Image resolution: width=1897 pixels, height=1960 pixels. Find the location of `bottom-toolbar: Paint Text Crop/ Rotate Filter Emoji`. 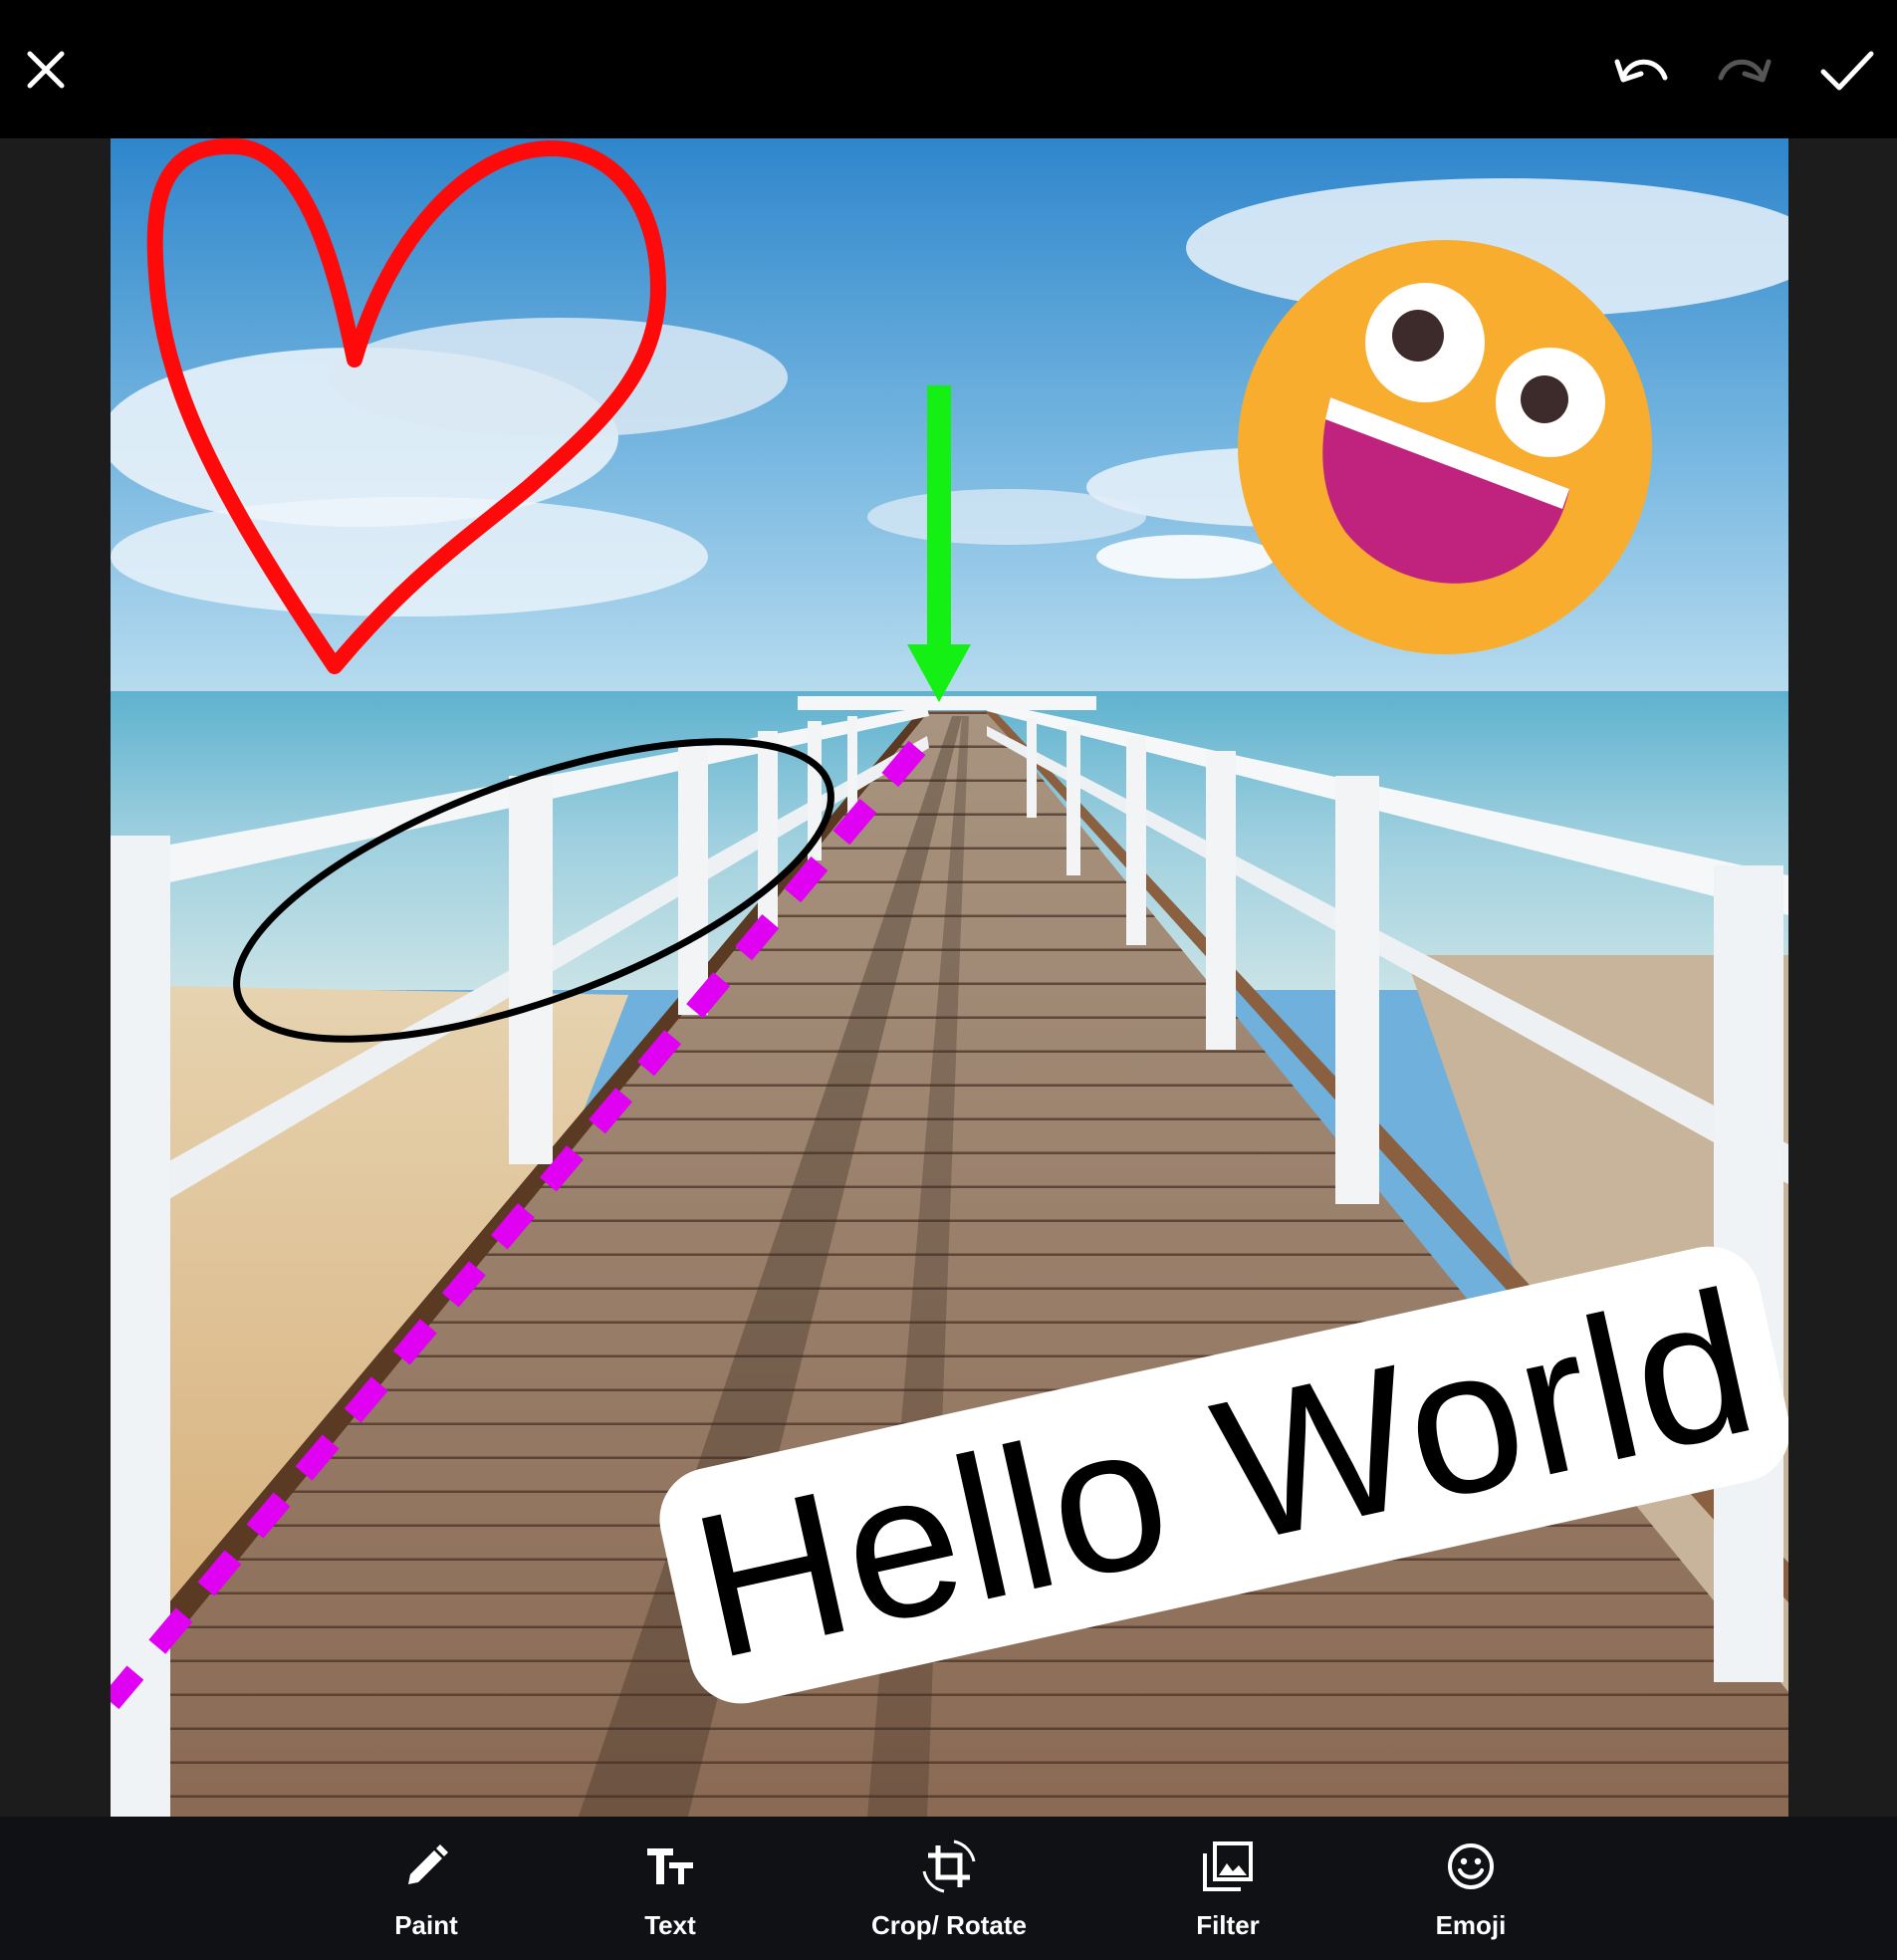

bottom-toolbar: Paint Text Crop/ Rotate Filter Emoji is located at coordinates (948, 1889).